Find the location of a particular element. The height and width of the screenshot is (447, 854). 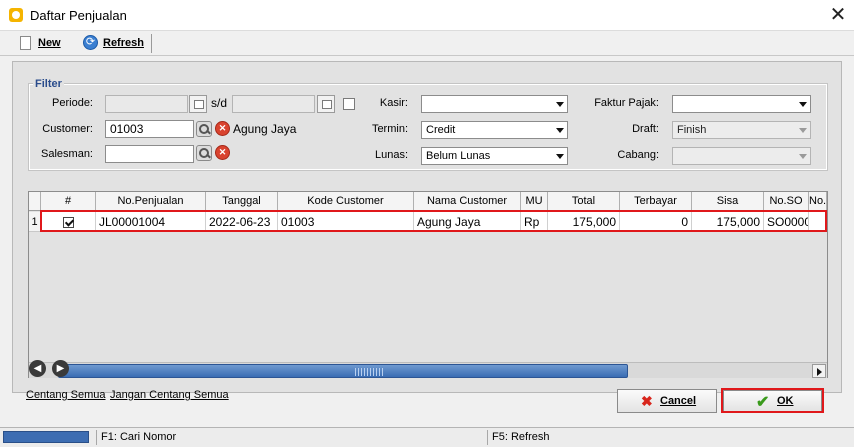

salesman-label: Salesman: is located at coordinates (67, 154).